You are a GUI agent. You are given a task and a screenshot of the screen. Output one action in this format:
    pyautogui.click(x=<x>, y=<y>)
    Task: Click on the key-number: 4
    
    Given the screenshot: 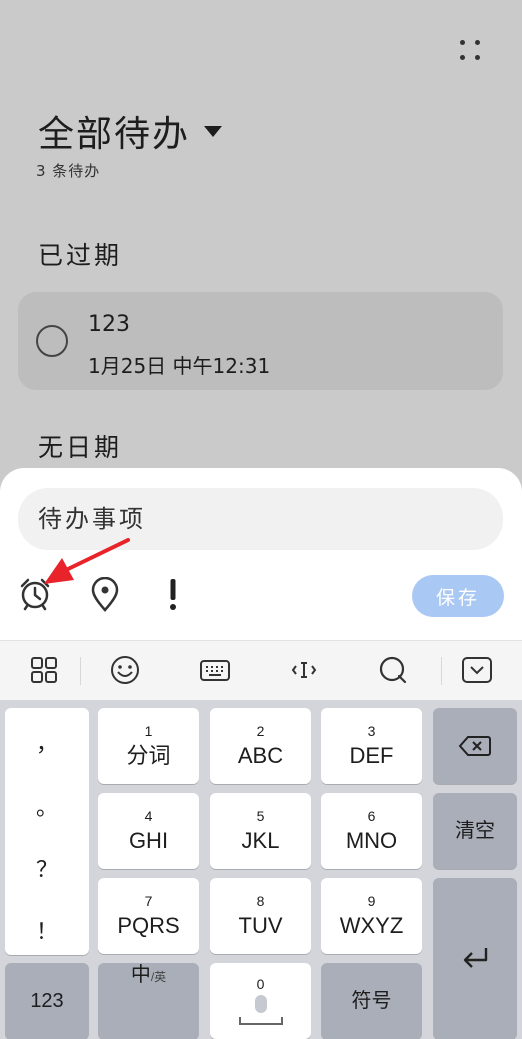 What is the action you would take?
    pyautogui.click(x=148, y=816)
    